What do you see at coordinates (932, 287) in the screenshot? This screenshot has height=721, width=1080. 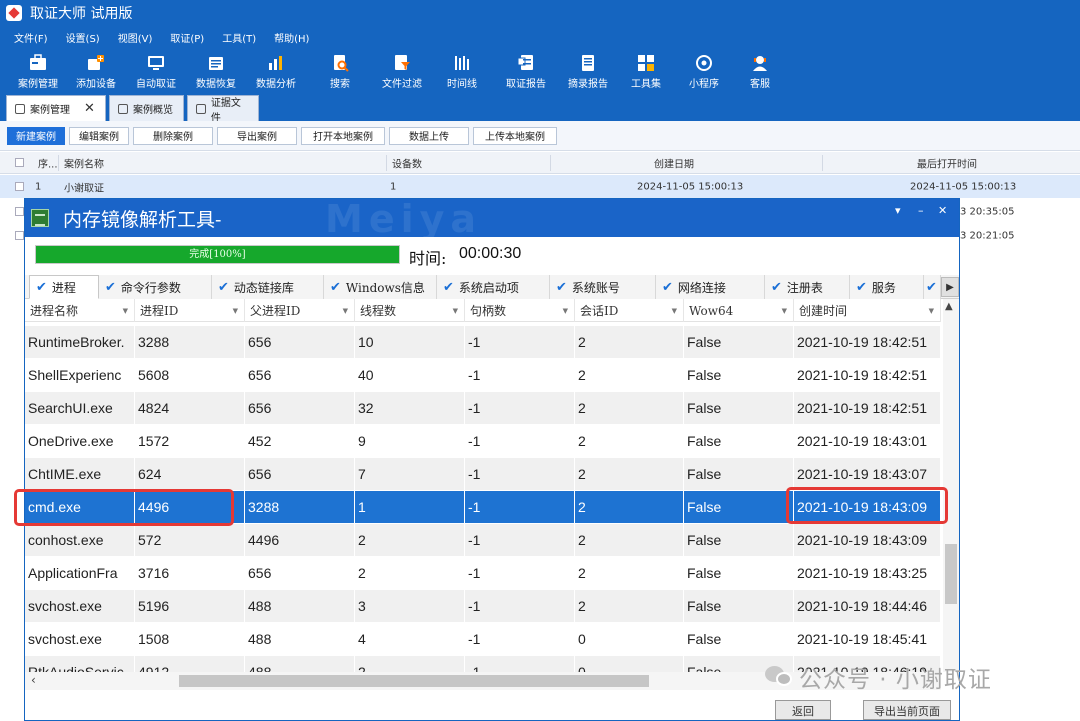 I see `tab-more: ✔内` at bounding box center [932, 287].